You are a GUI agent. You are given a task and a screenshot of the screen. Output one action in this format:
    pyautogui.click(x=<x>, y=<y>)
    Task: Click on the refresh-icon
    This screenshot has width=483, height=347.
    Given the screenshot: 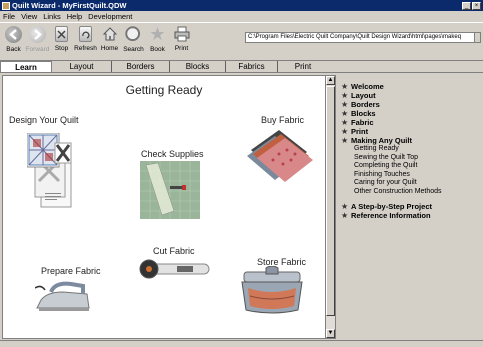 What is the action you would take?
    pyautogui.click(x=85, y=34)
    